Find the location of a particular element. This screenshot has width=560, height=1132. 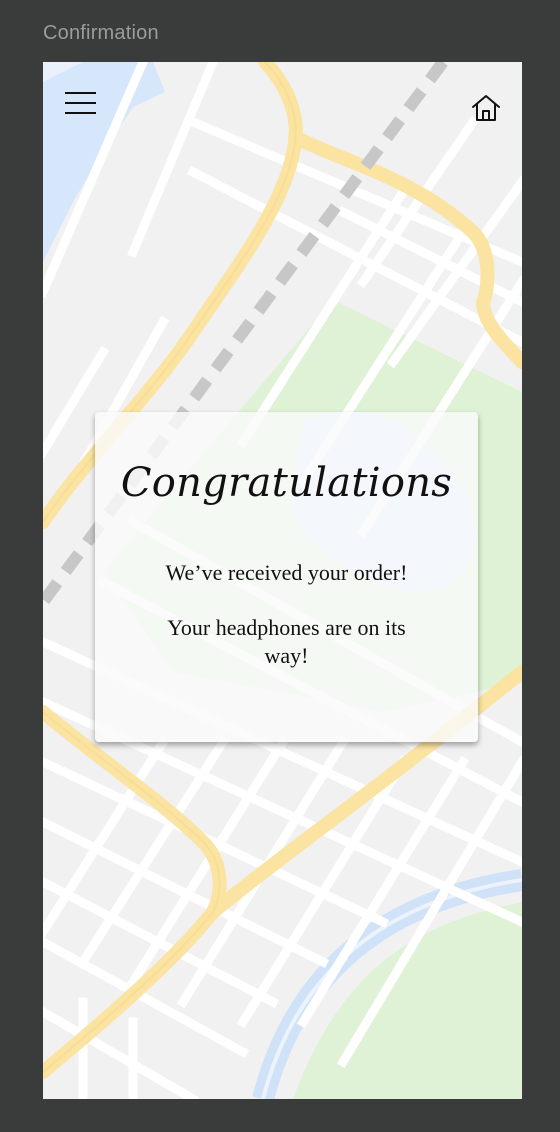

order-received-text: We’ve received your order! is located at coordinates (286, 572).